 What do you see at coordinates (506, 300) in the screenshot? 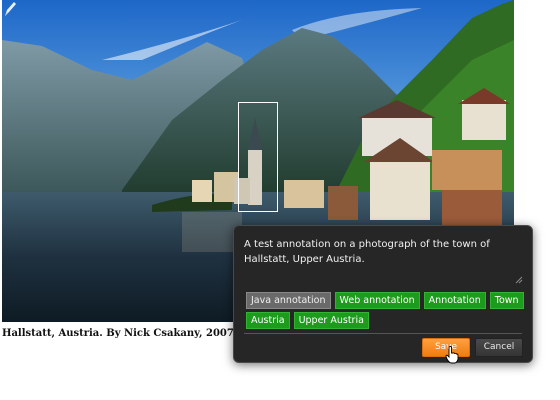
I see `tag-town: Town` at bounding box center [506, 300].